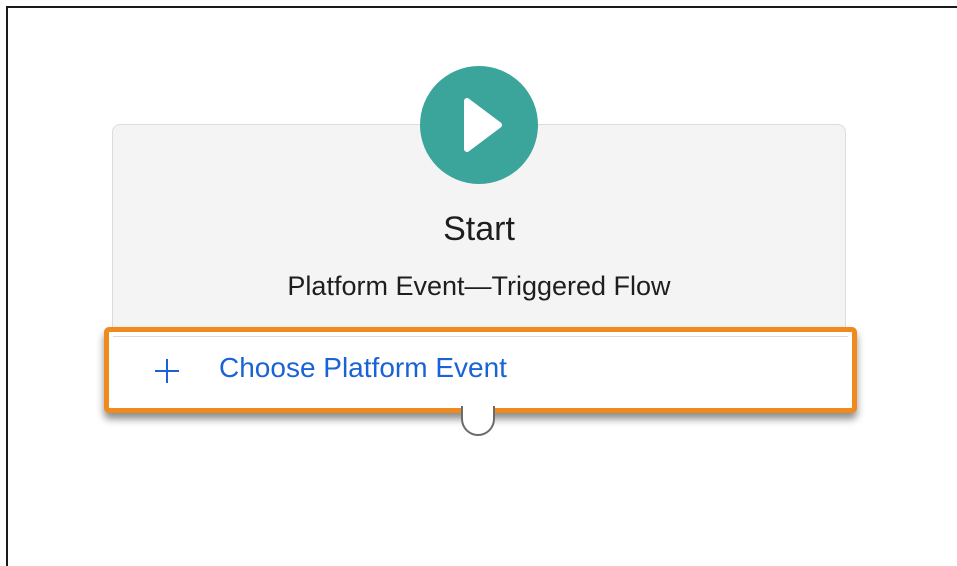 This screenshot has height=566, width=957. What do you see at coordinates (483, 125) in the screenshot?
I see `play-icon` at bounding box center [483, 125].